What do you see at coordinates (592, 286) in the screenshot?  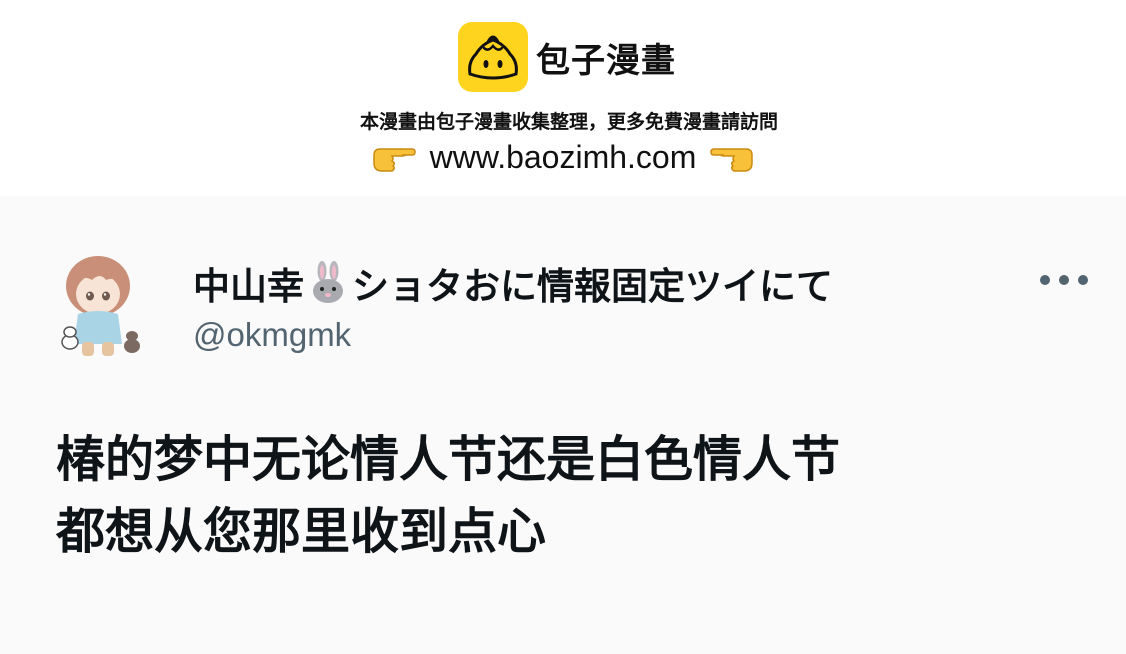 I see `display-name-part2: ショタおに情報固定ツイにて` at bounding box center [592, 286].